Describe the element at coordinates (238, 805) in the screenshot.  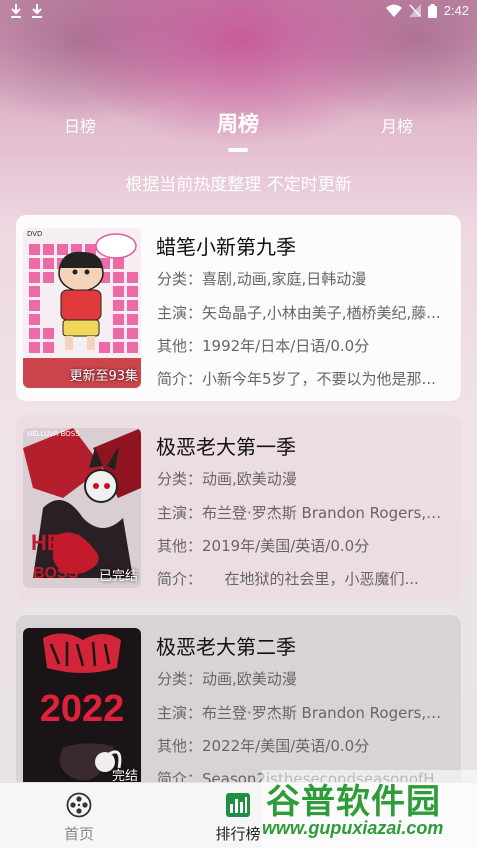
I see `ranking-chart-icon` at that location.